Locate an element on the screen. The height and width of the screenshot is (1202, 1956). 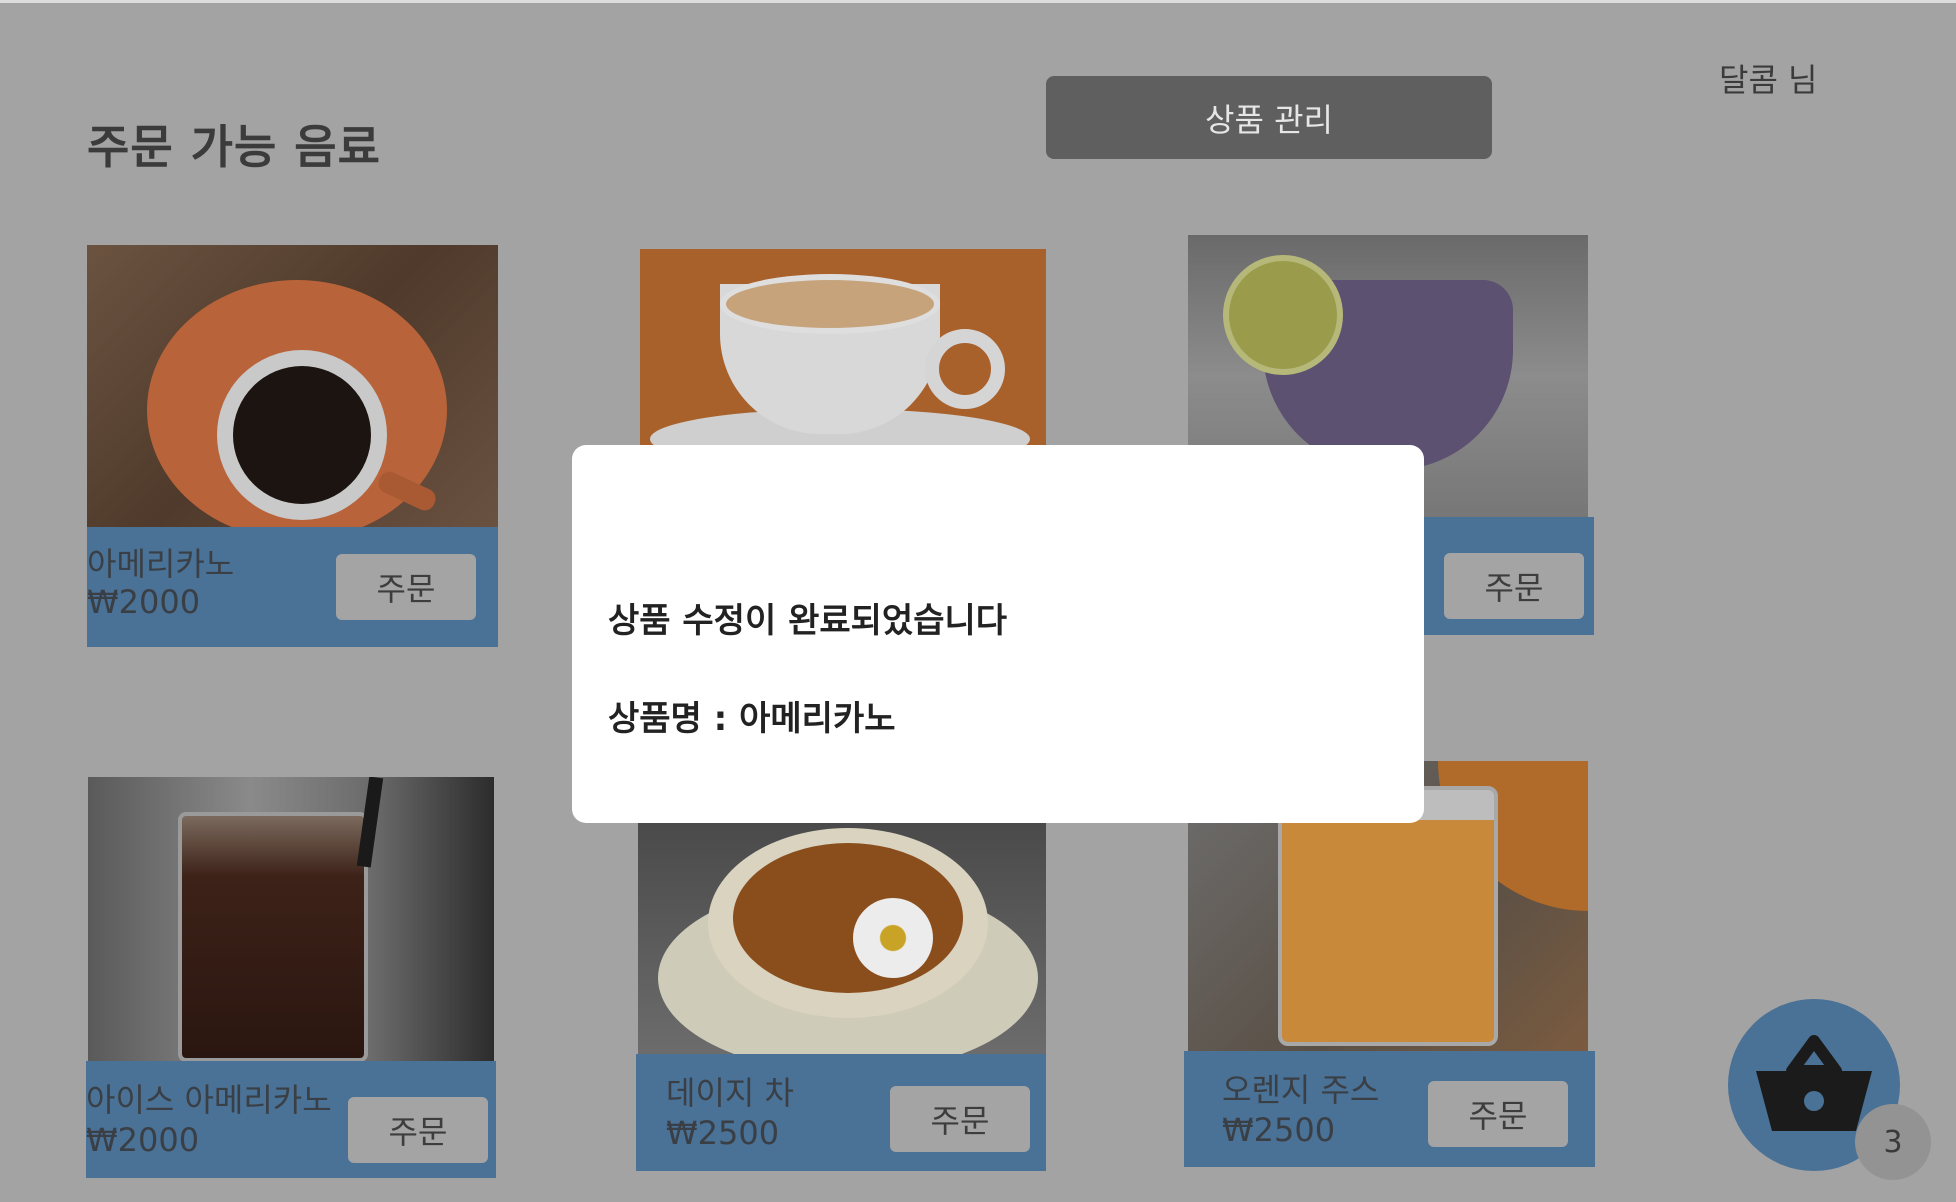
product-card-americano: 아메리카노 ₩2000 주문 is located at coordinates (292, 446).